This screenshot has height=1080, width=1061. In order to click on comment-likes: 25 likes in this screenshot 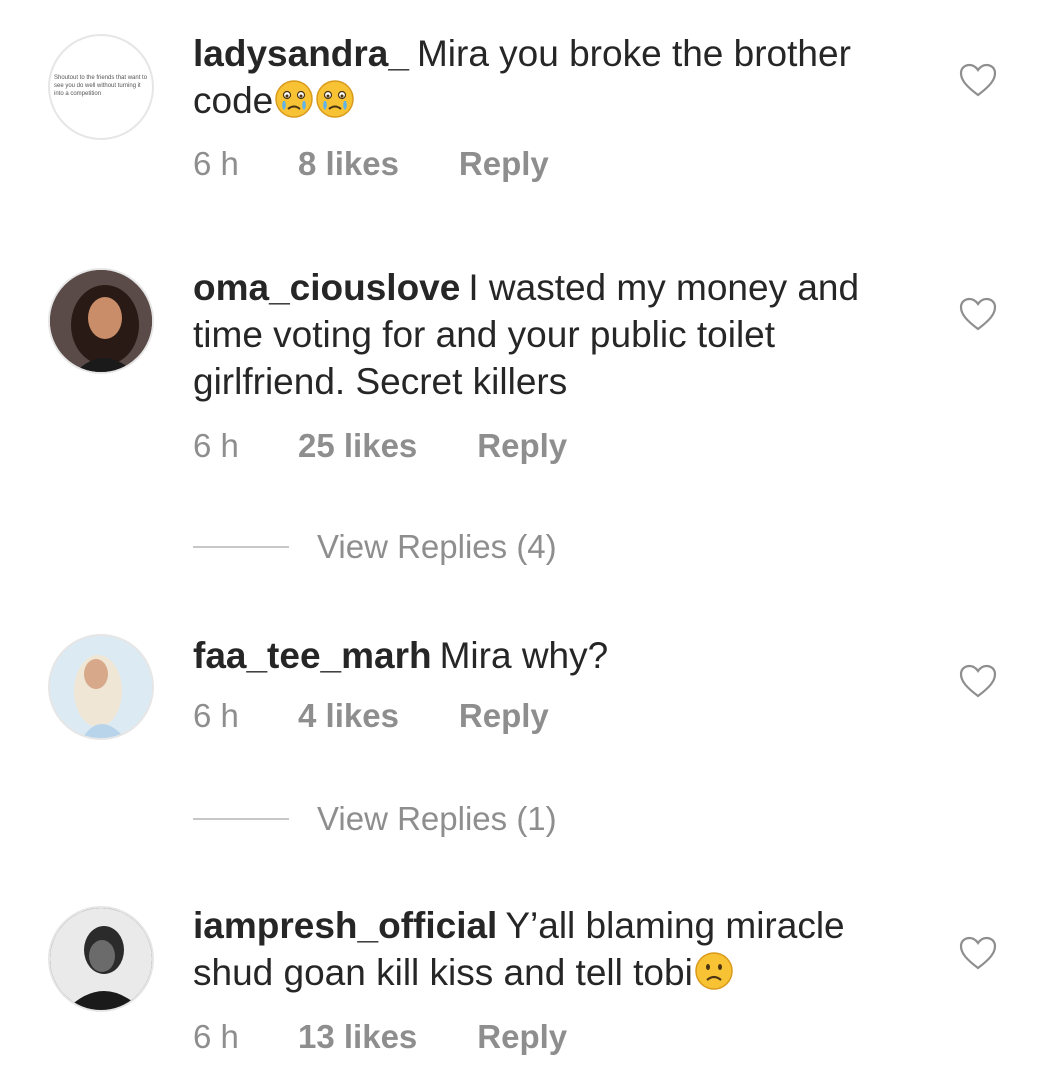, I will do `click(357, 446)`.